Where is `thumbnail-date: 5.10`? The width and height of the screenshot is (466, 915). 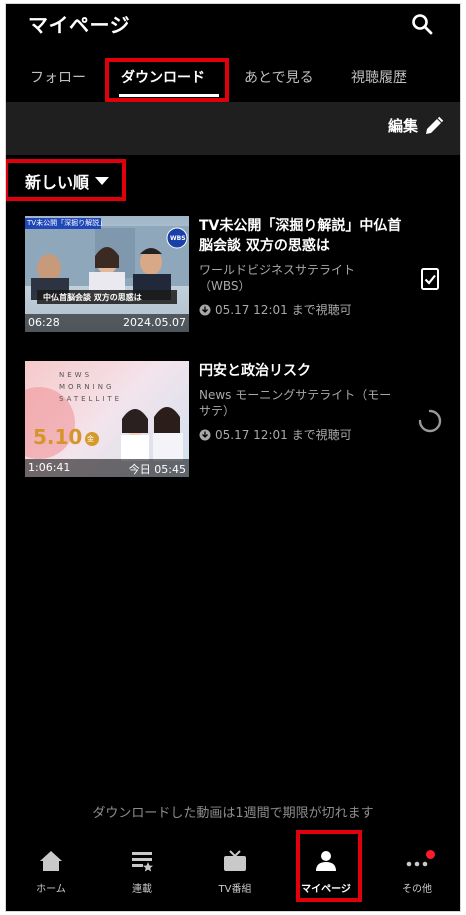 thumbnail-date: 5.10 is located at coordinates (58, 437).